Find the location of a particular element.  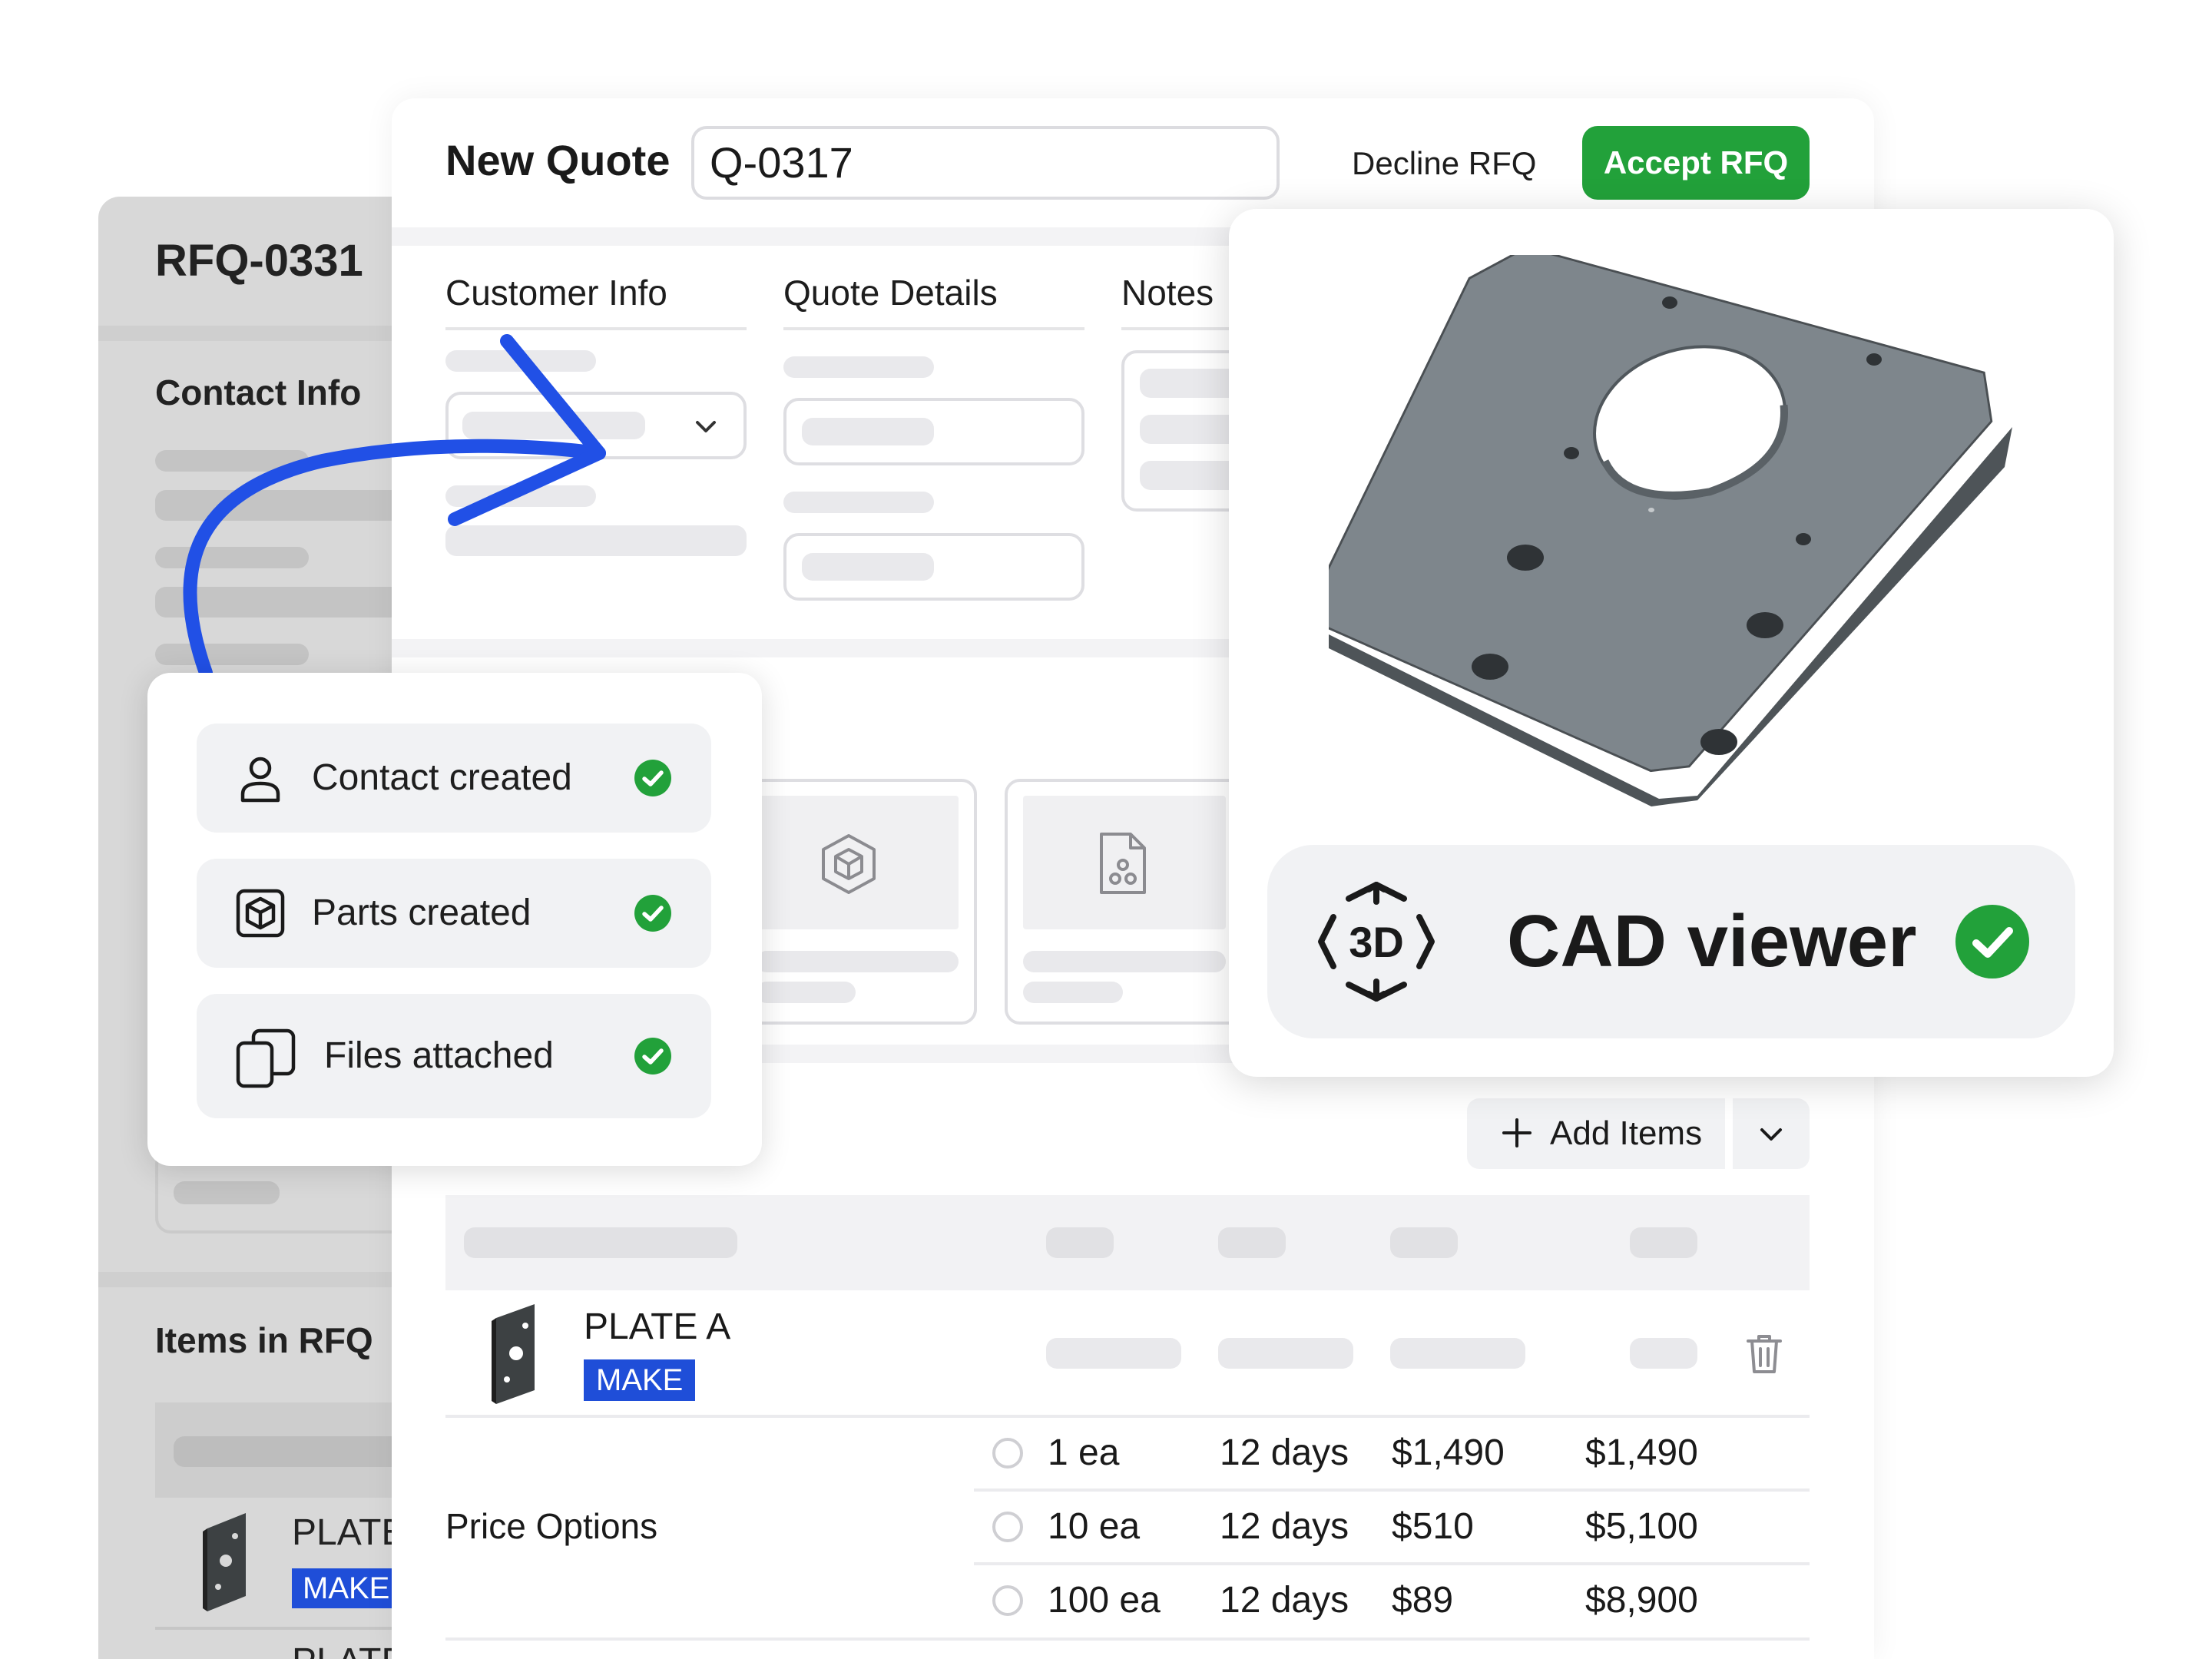

plus-icon is located at coordinates (1517, 1134).